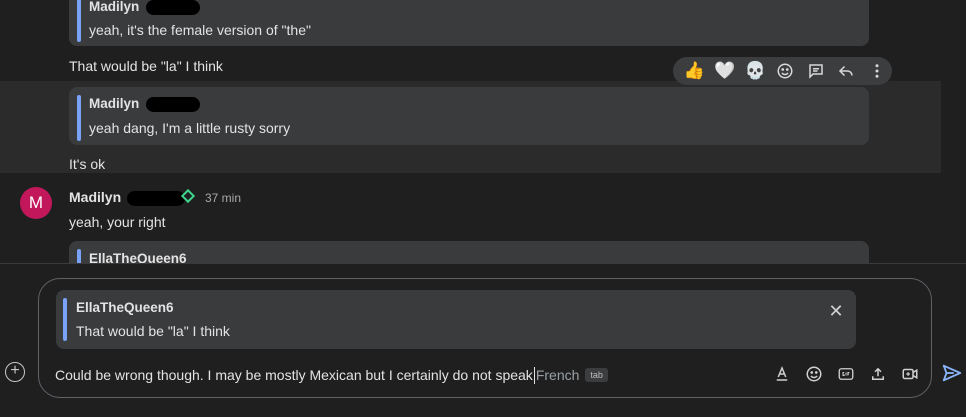  I want to click on message-text: It's ok, so click(87, 164).